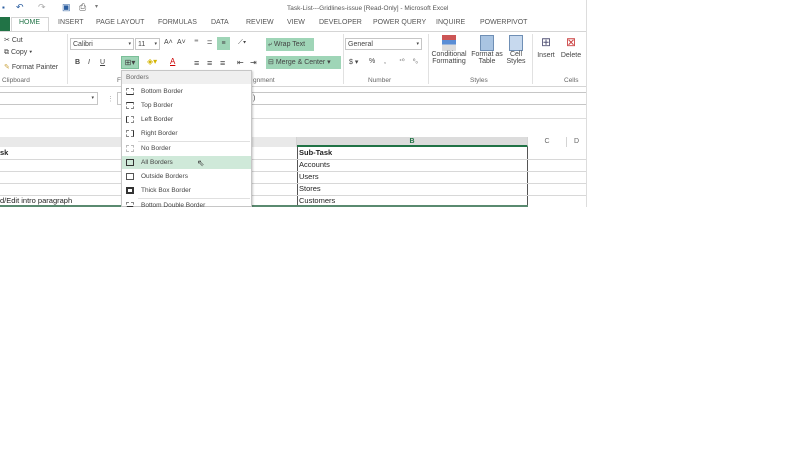 The width and height of the screenshot is (800, 449). Describe the element at coordinates (415, 61) in the screenshot. I see `decrease-decimal-icon: ⁰₀` at that location.